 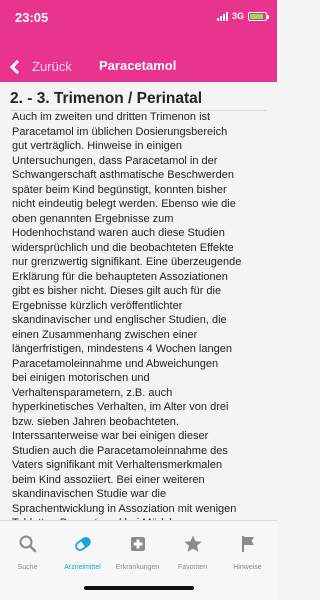 I want to click on status-time: 23:05, so click(x=32, y=17).